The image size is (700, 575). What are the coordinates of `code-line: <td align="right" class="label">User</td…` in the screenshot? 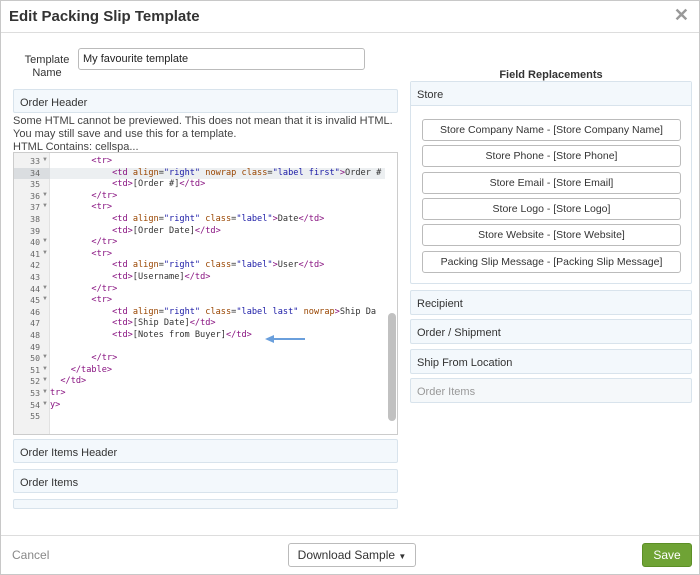 It's located at (217, 266).